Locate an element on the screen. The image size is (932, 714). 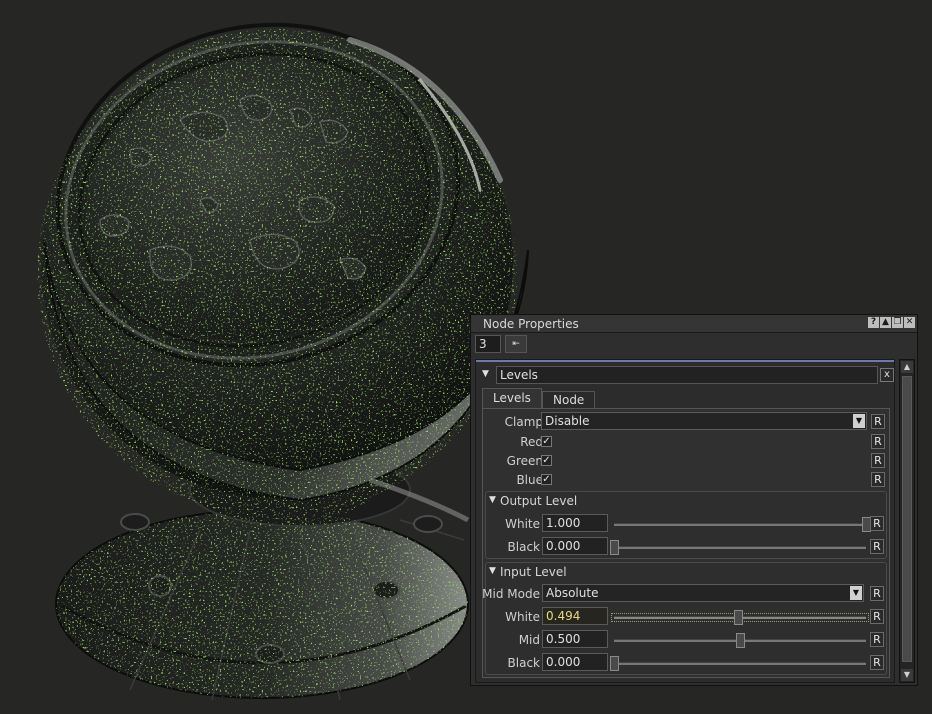
output-level-group: ▼ Output Level White 1.000 R Black 0.000 is located at coordinates (686, 525).